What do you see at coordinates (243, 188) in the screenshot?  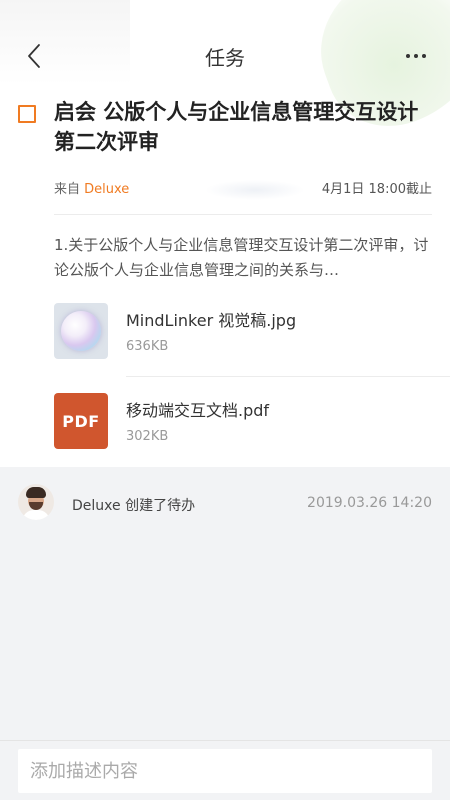 I see `task-meta: 来自 Deluxe 4月1日 18:00截止` at bounding box center [243, 188].